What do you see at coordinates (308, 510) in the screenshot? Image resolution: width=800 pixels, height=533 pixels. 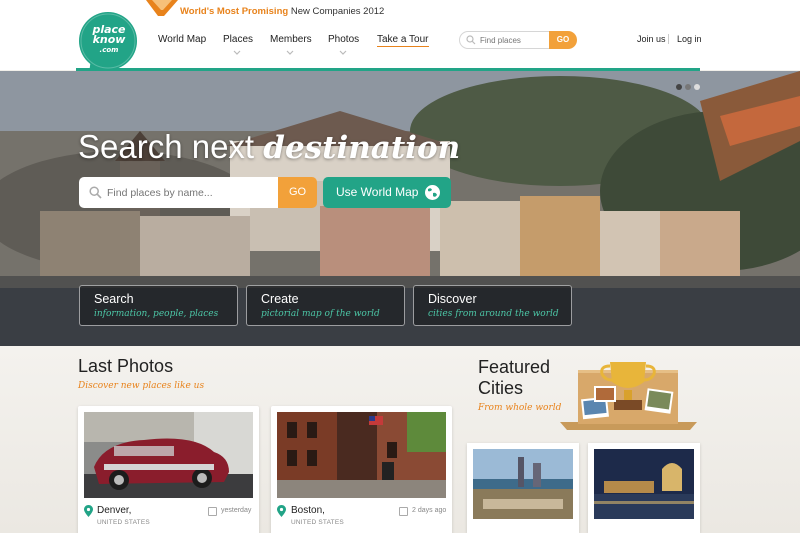 I see `photo-city: Boston,` at bounding box center [308, 510].